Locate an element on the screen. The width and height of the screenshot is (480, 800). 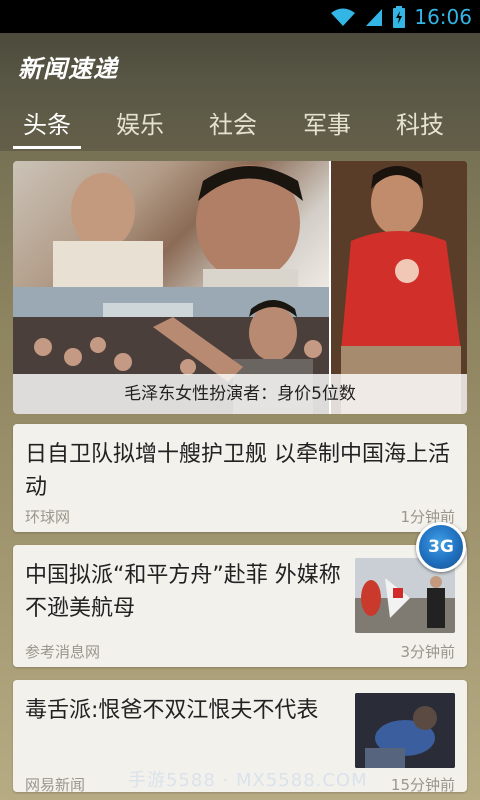
watermark: 手游5588 · MX5588.COM is located at coordinates (248, 780).